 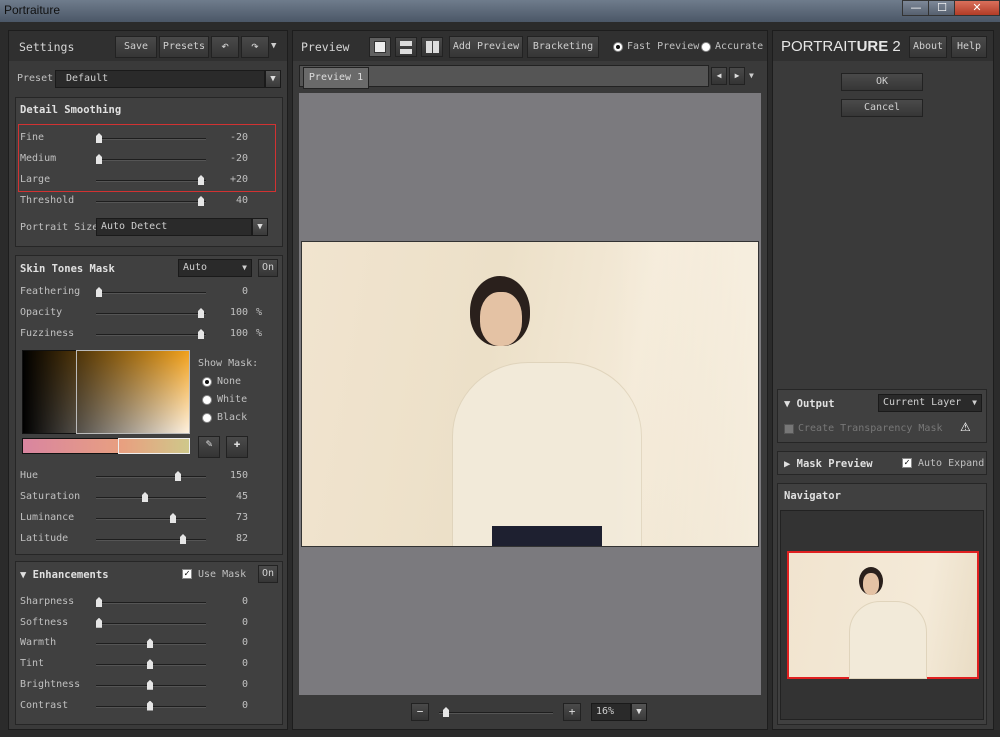 What do you see at coordinates (882, 82) in the screenshot?
I see `ok-button: OK` at bounding box center [882, 82].